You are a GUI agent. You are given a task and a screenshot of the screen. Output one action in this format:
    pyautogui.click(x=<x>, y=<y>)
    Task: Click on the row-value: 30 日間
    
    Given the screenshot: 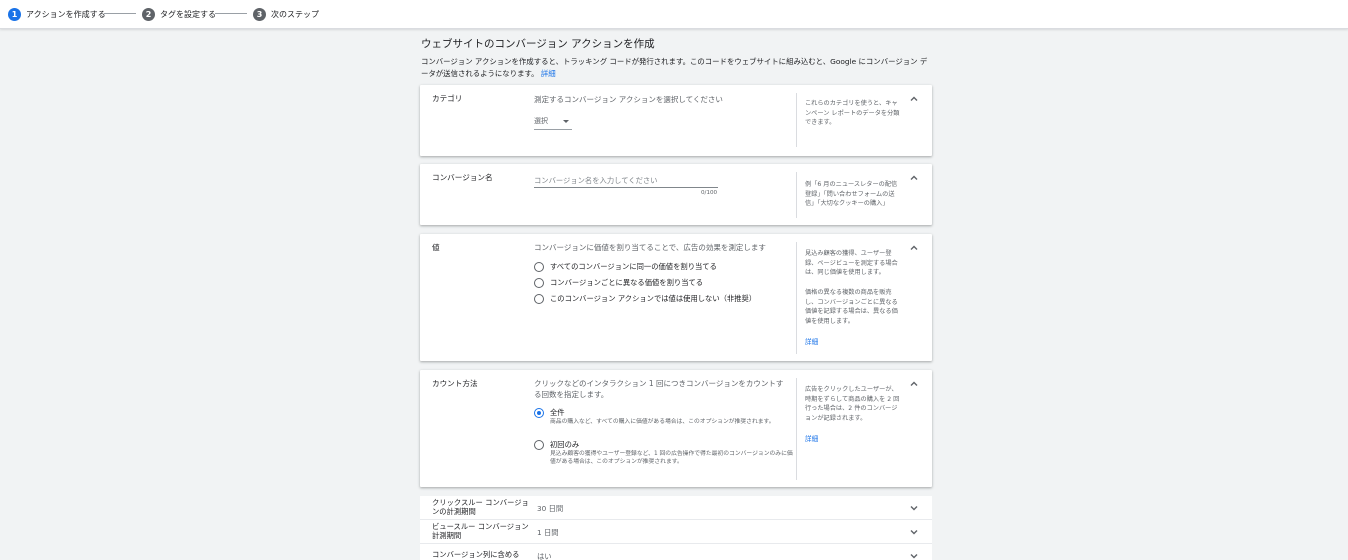 What is the action you would take?
    pyautogui.click(x=550, y=508)
    